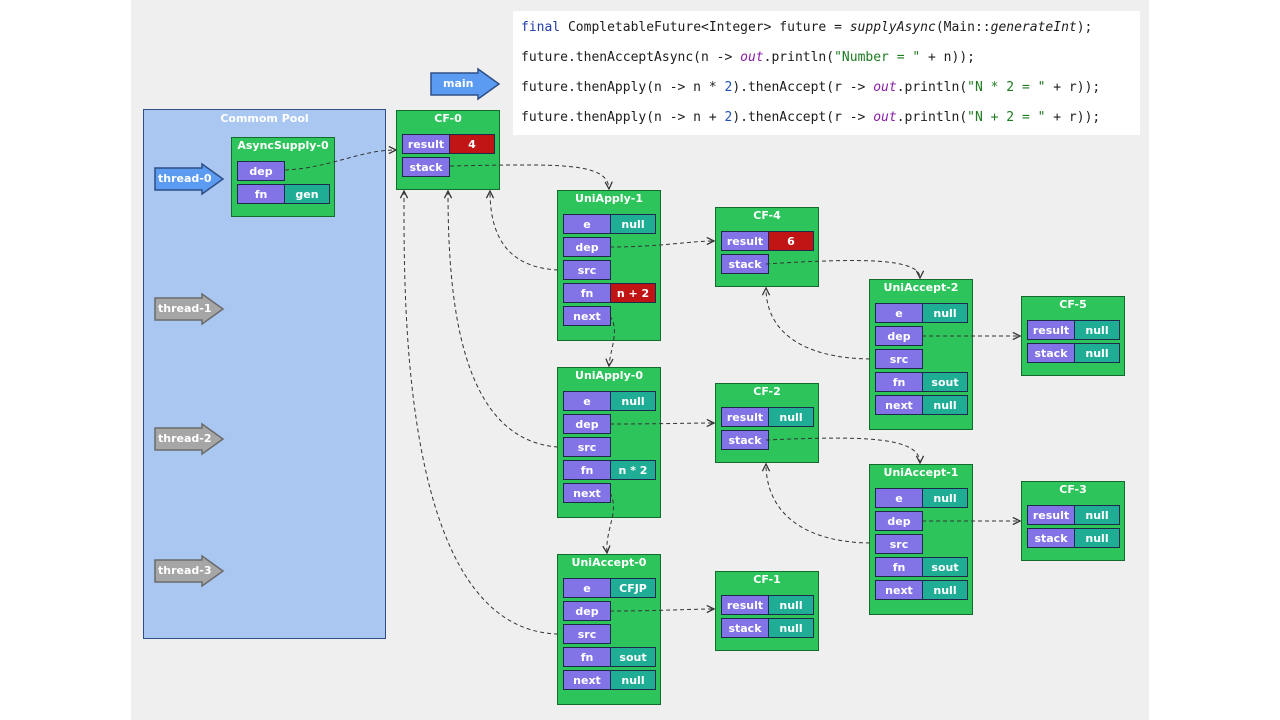  I want to click on node-title: UniAccept-1, so click(921, 472).